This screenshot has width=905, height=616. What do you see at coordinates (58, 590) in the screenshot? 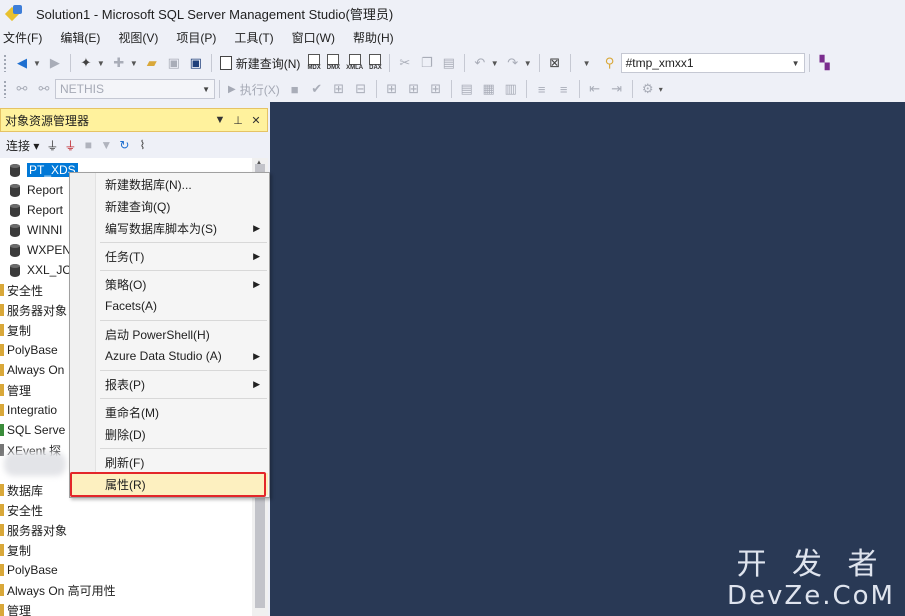
I see `tree-node-folder: Always On 高可用性` at bounding box center [58, 590].